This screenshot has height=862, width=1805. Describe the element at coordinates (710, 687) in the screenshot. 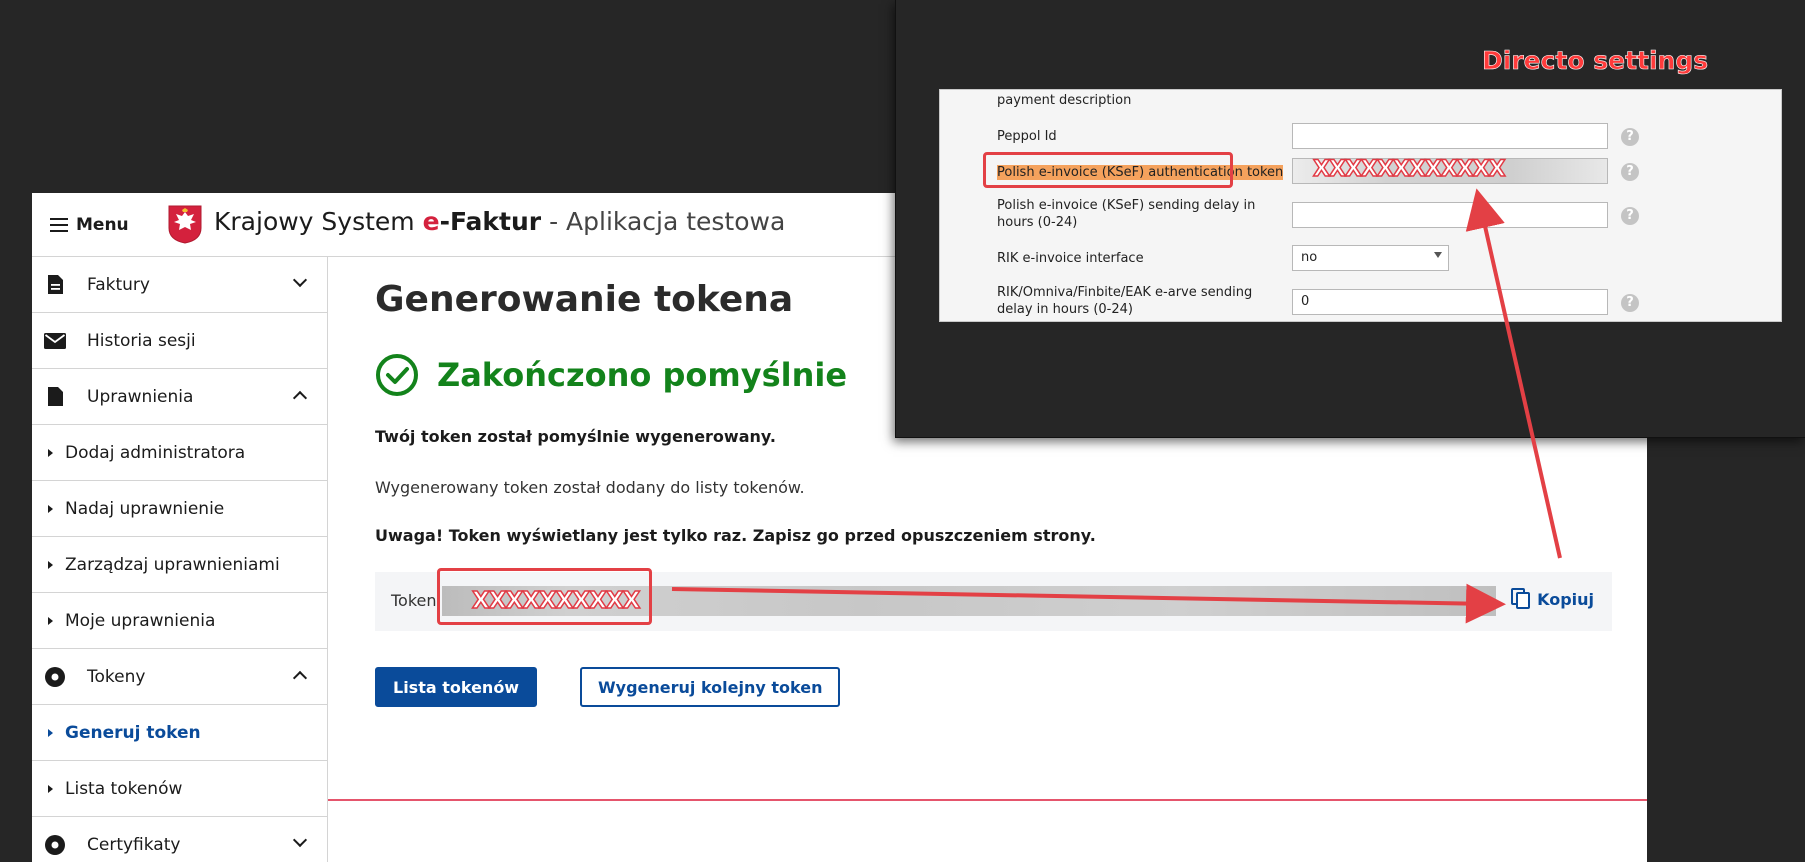

I see `generate-another-token-button: Wygeneruj kolejny token` at that location.